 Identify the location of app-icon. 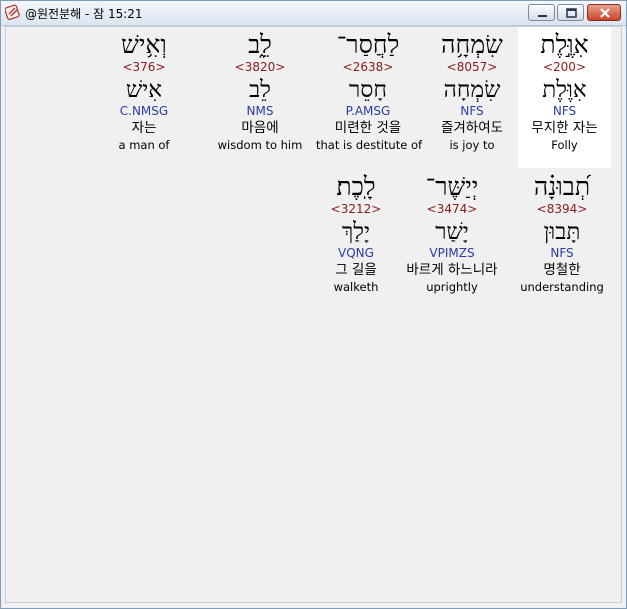
(12, 12).